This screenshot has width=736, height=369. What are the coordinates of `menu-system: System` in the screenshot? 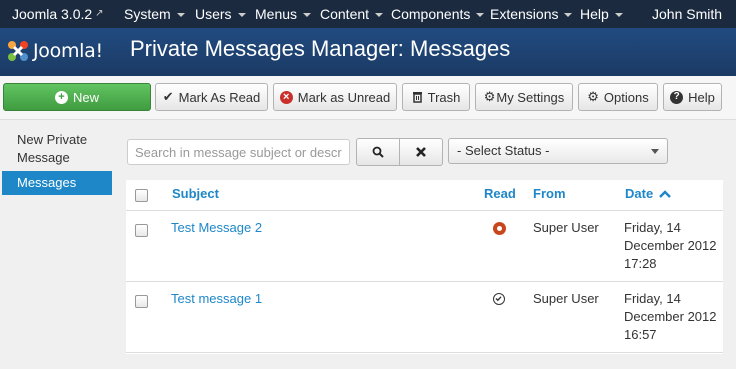 It's located at (154, 14).